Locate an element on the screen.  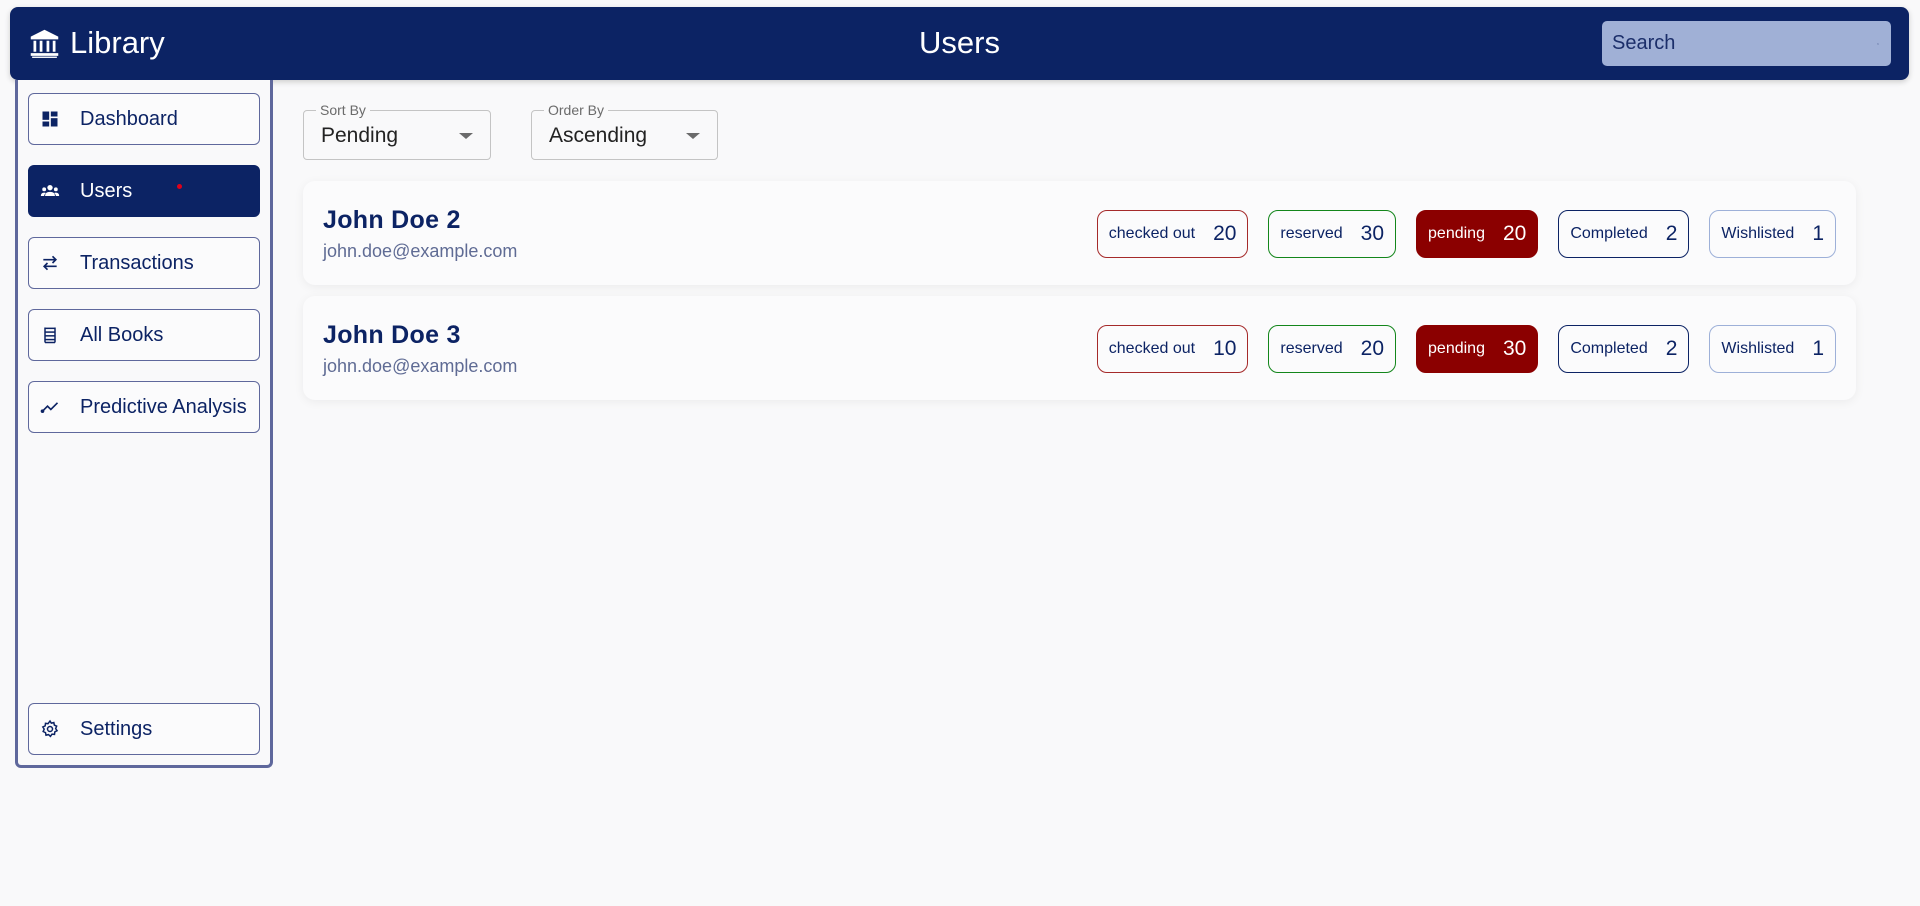
app-header: Library Users is located at coordinates (959, 43).